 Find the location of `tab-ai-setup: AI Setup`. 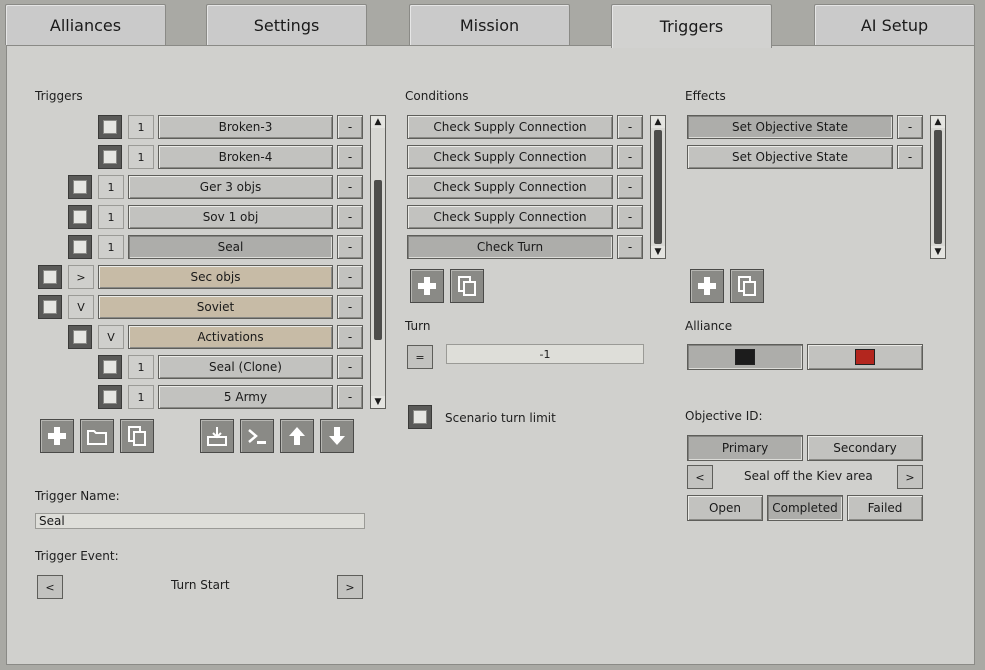

tab-ai-setup: AI Setup is located at coordinates (894, 24).